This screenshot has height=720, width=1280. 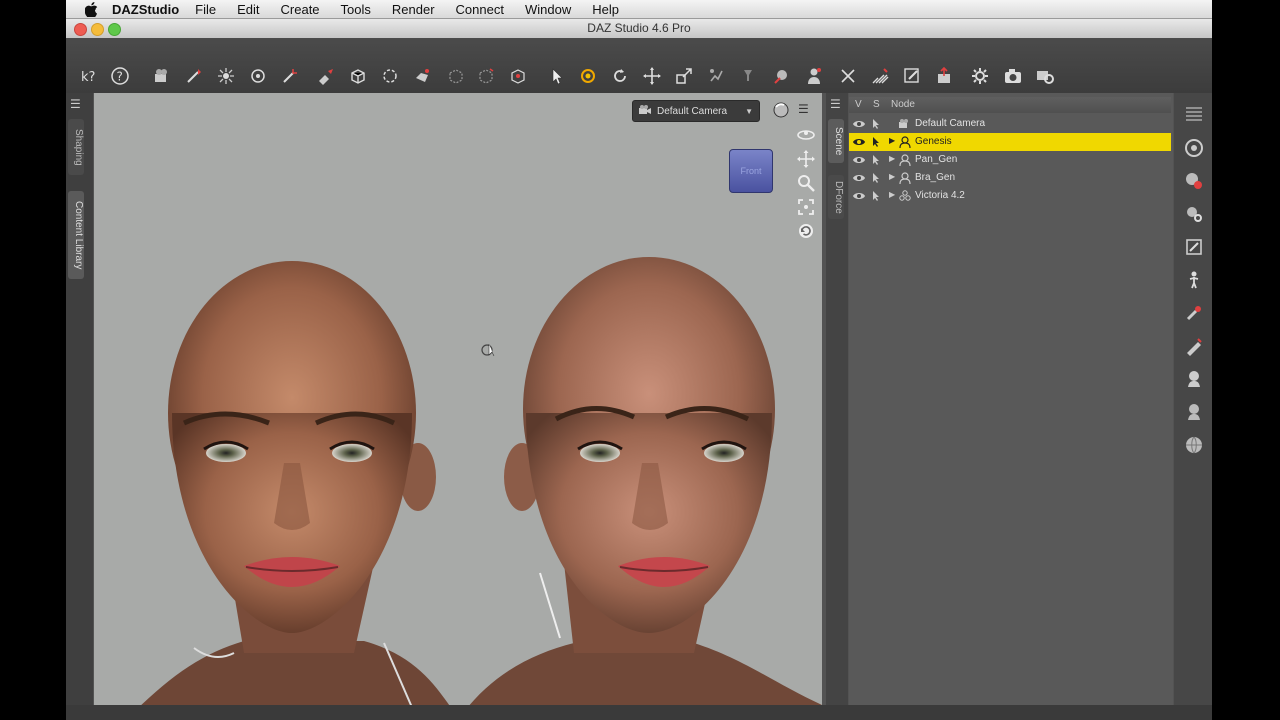 I want to click on column-visible: V, so click(x=858, y=104).